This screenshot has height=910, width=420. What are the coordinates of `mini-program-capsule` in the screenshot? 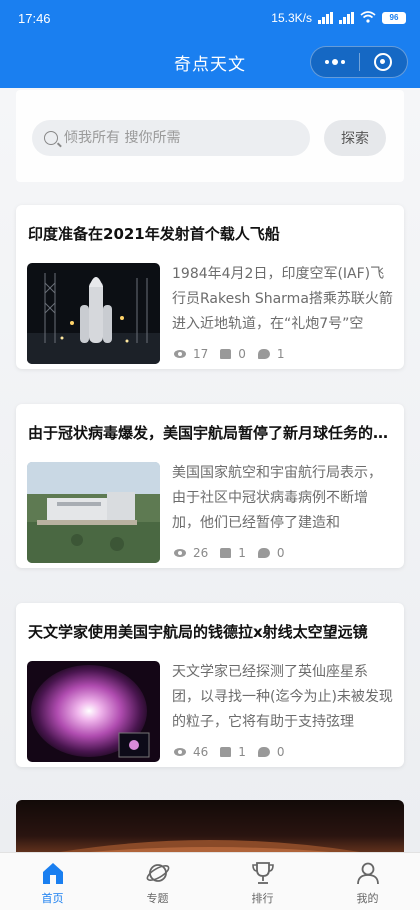 It's located at (359, 62).